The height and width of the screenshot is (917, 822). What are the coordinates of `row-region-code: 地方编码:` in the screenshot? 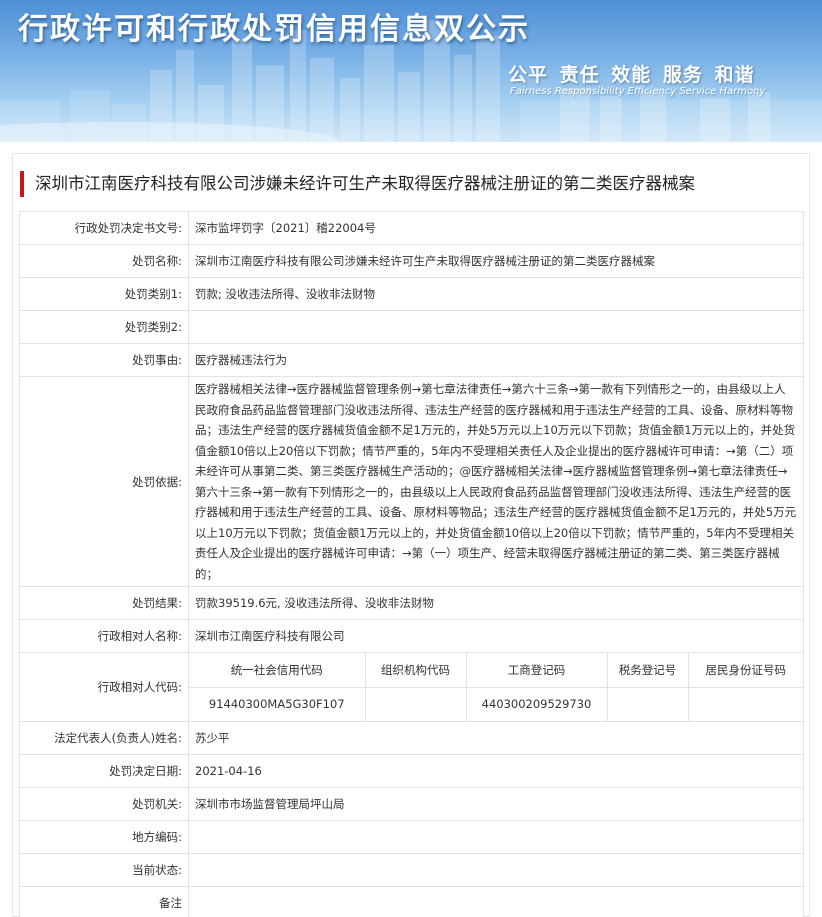 It's located at (411, 837).